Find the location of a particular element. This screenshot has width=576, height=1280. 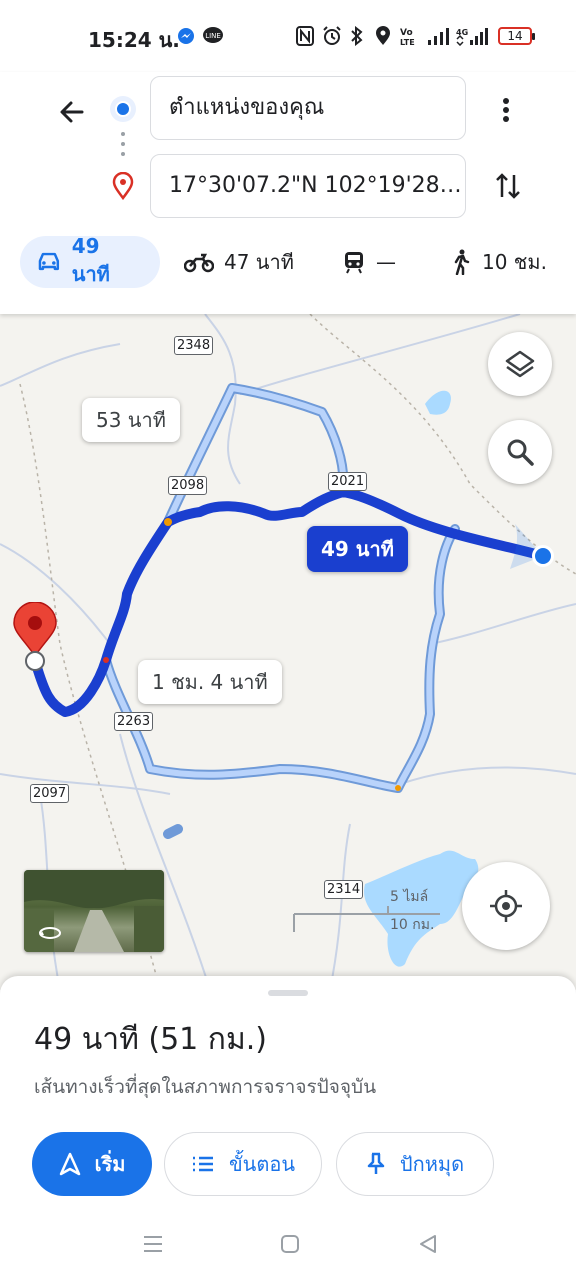

route-callout-alt-2: 1 ชม. 4 นาที is located at coordinates (210, 682).